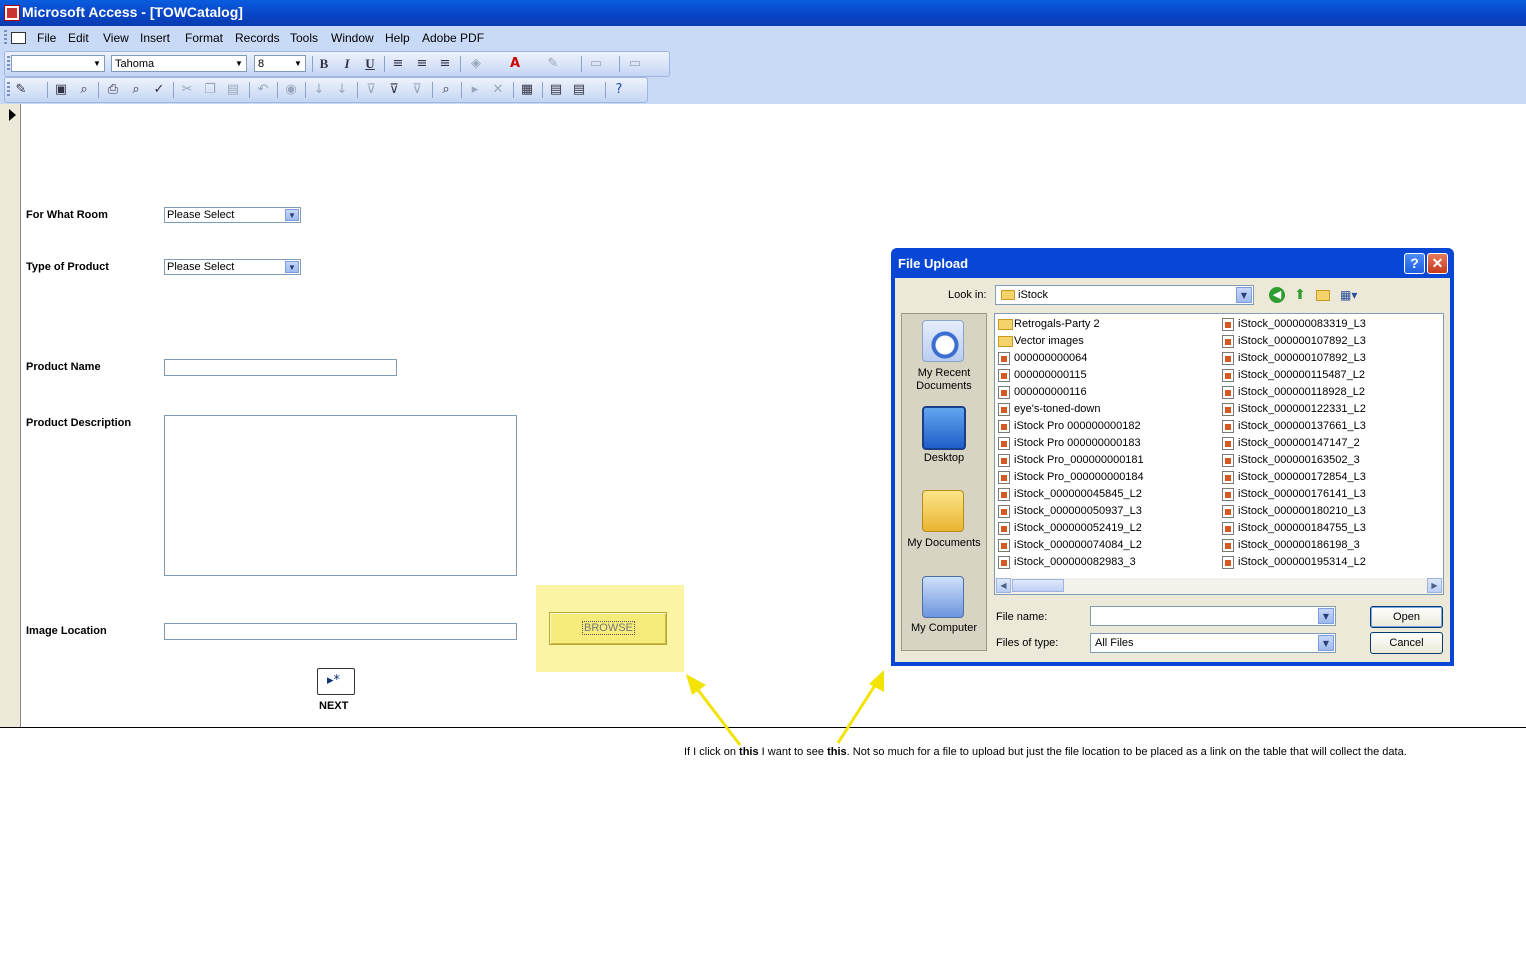 The image size is (1526, 974). What do you see at coordinates (944, 543) in the screenshot?
I see `place-my-documents: My Documents` at bounding box center [944, 543].